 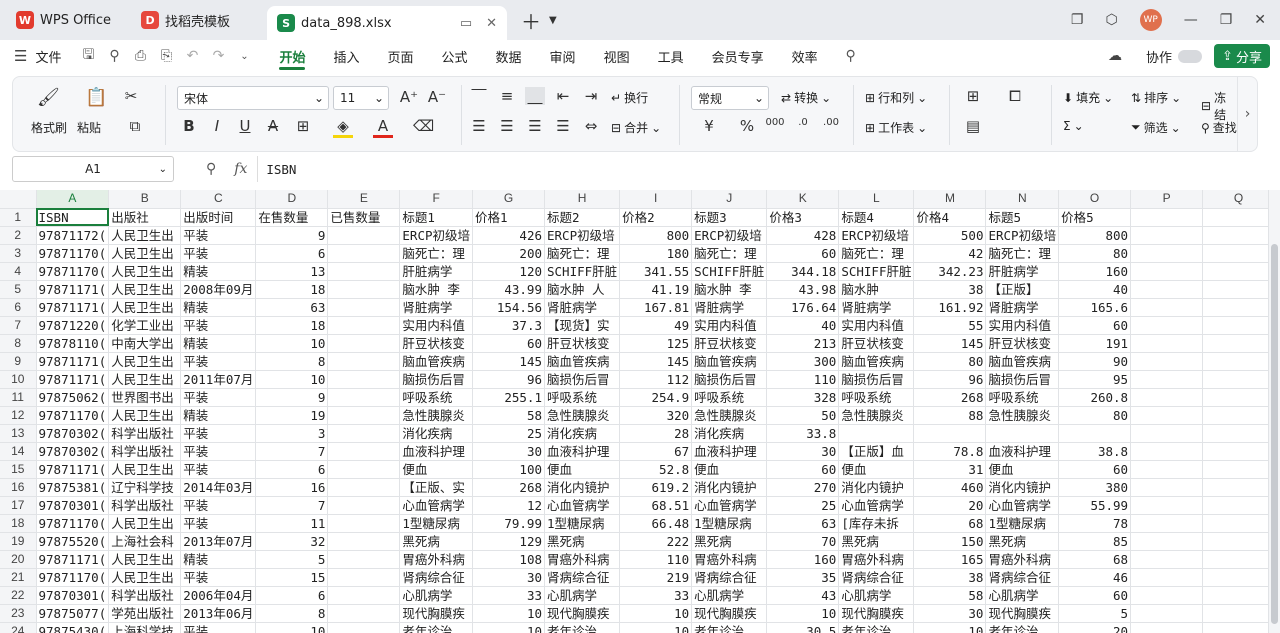 What do you see at coordinates (145, 627) in the screenshot?
I see `cell: 上海科学技` at bounding box center [145, 627].